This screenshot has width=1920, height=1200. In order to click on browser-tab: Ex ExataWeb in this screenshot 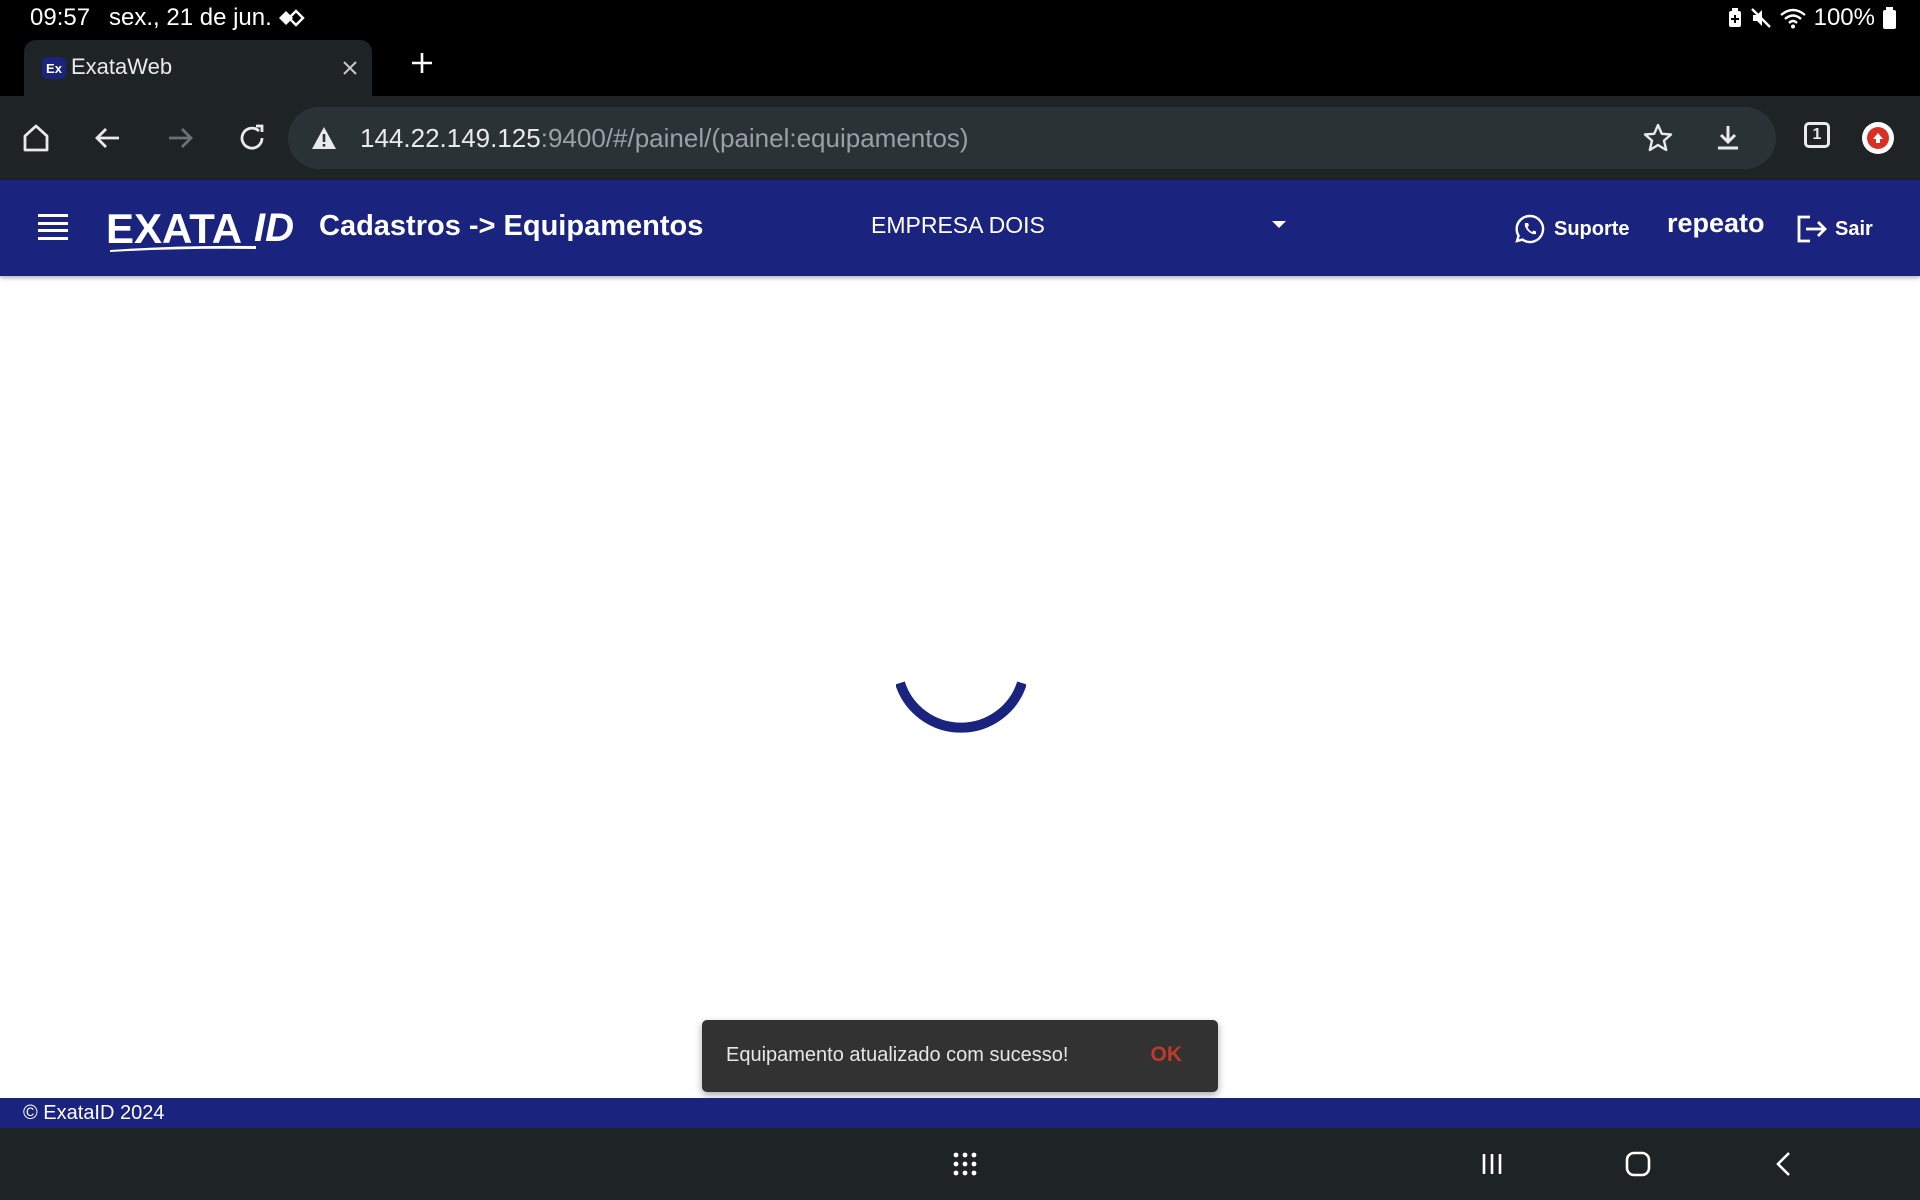, I will do `click(198, 68)`.